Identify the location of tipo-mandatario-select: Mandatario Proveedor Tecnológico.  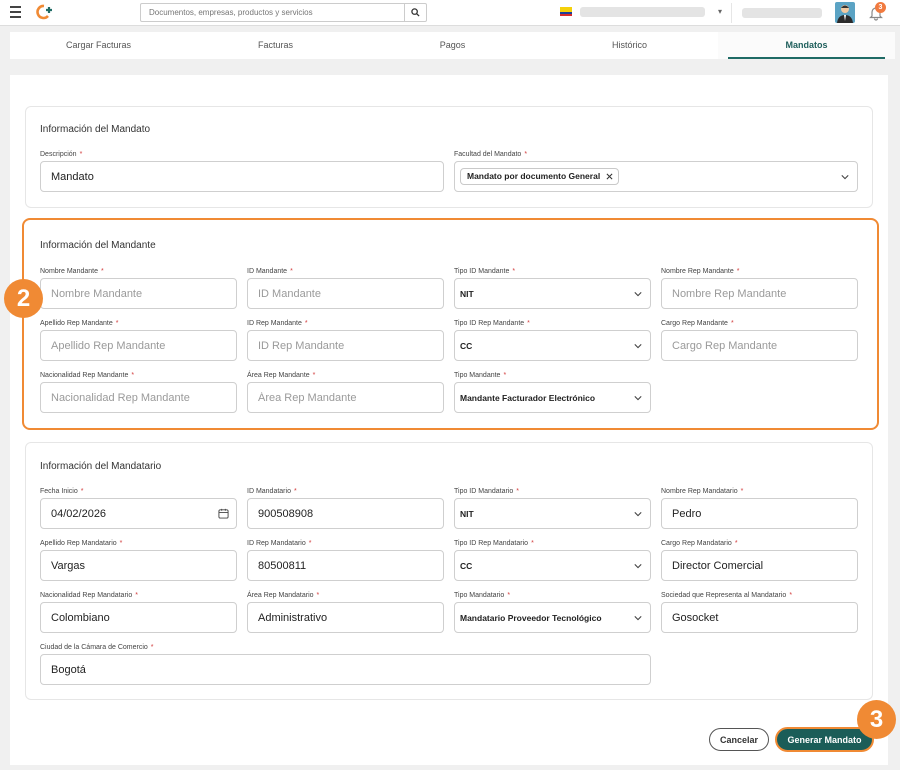
(552, 617).